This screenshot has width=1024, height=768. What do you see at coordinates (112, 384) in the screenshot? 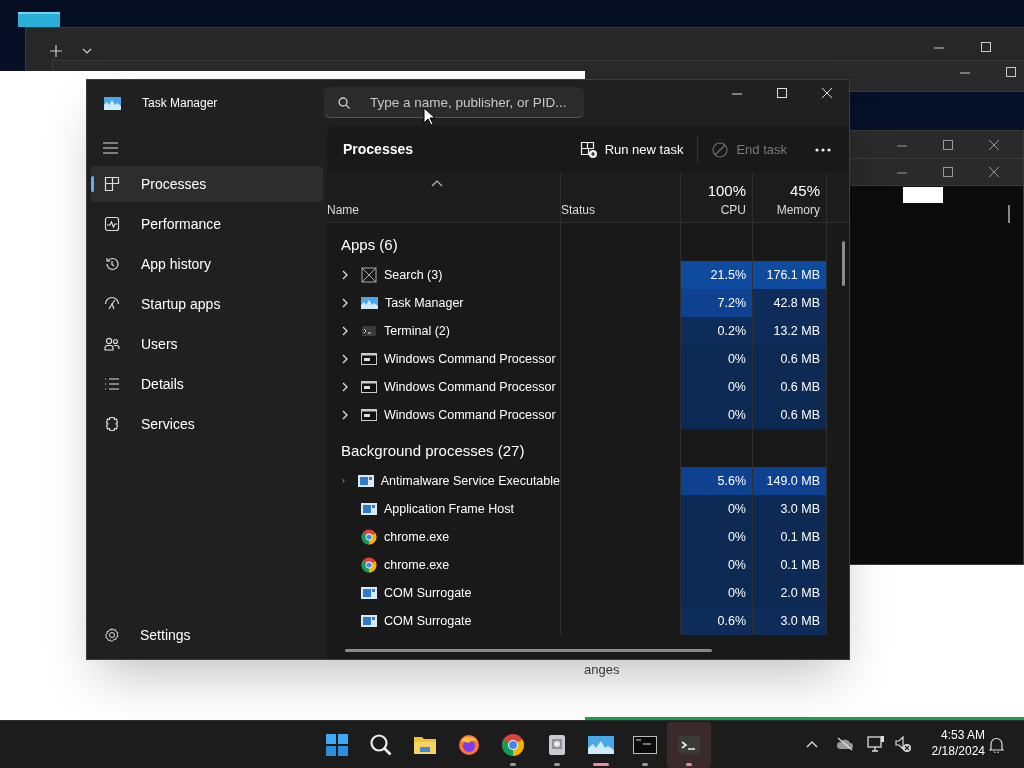
I see `list-icon` at bounding box center [112, 384].